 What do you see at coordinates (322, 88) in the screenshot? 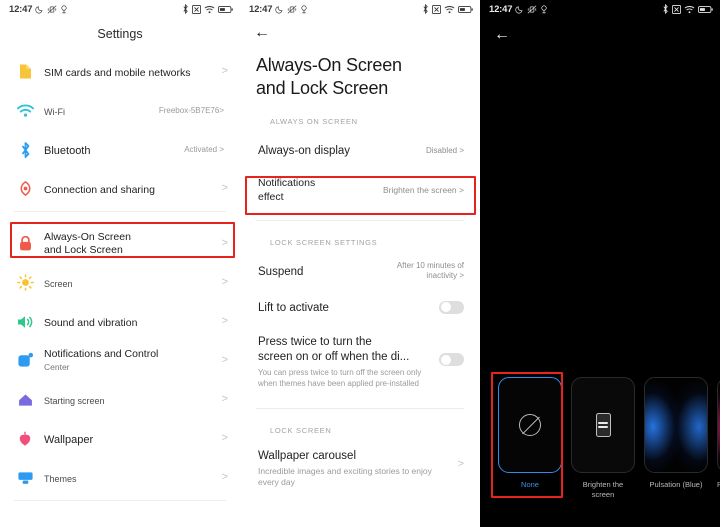
I see `page-title-line-2: and Lock Screen` at bounding box center [322, 88].